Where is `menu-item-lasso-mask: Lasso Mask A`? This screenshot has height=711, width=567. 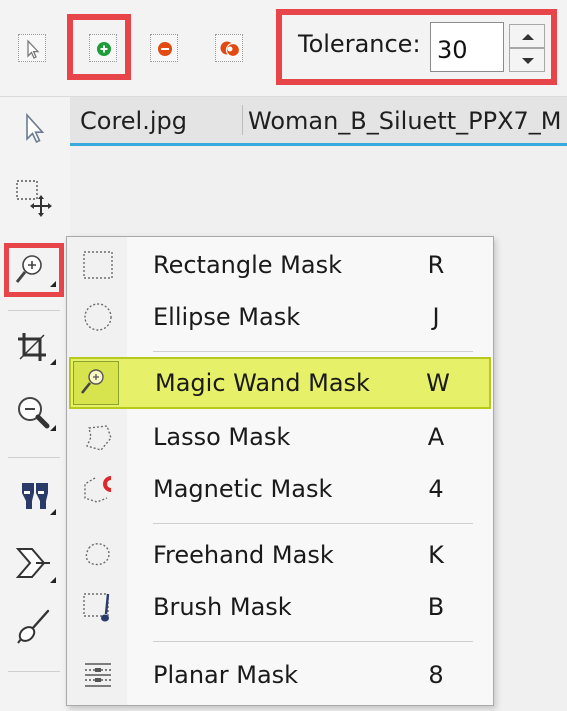 menu-item-lasso-mask: Lasso Mask A is located at coordinates (280, 437).